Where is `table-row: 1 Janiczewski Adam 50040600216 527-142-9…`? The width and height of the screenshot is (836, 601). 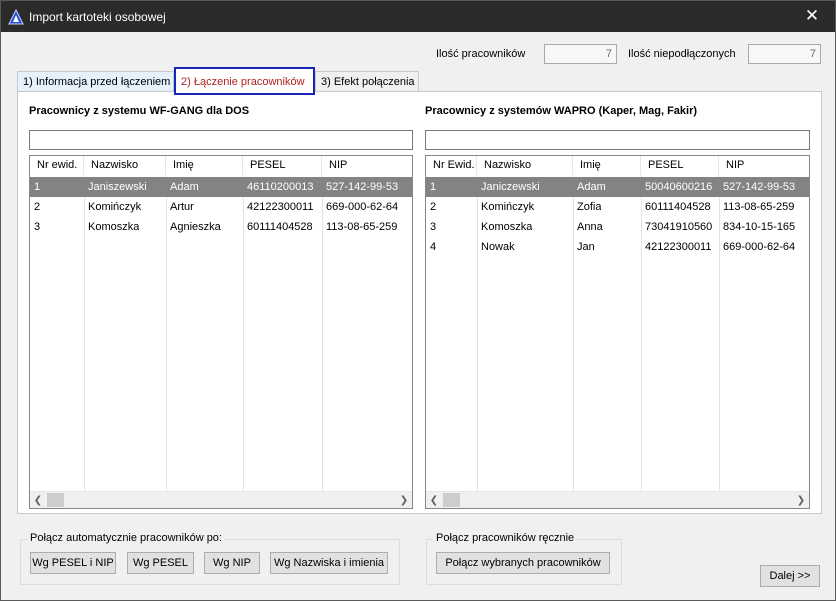 table-row: 1 Janiczewski Adam 50040600216 527-142-9… is located at coordinates (617, 187).